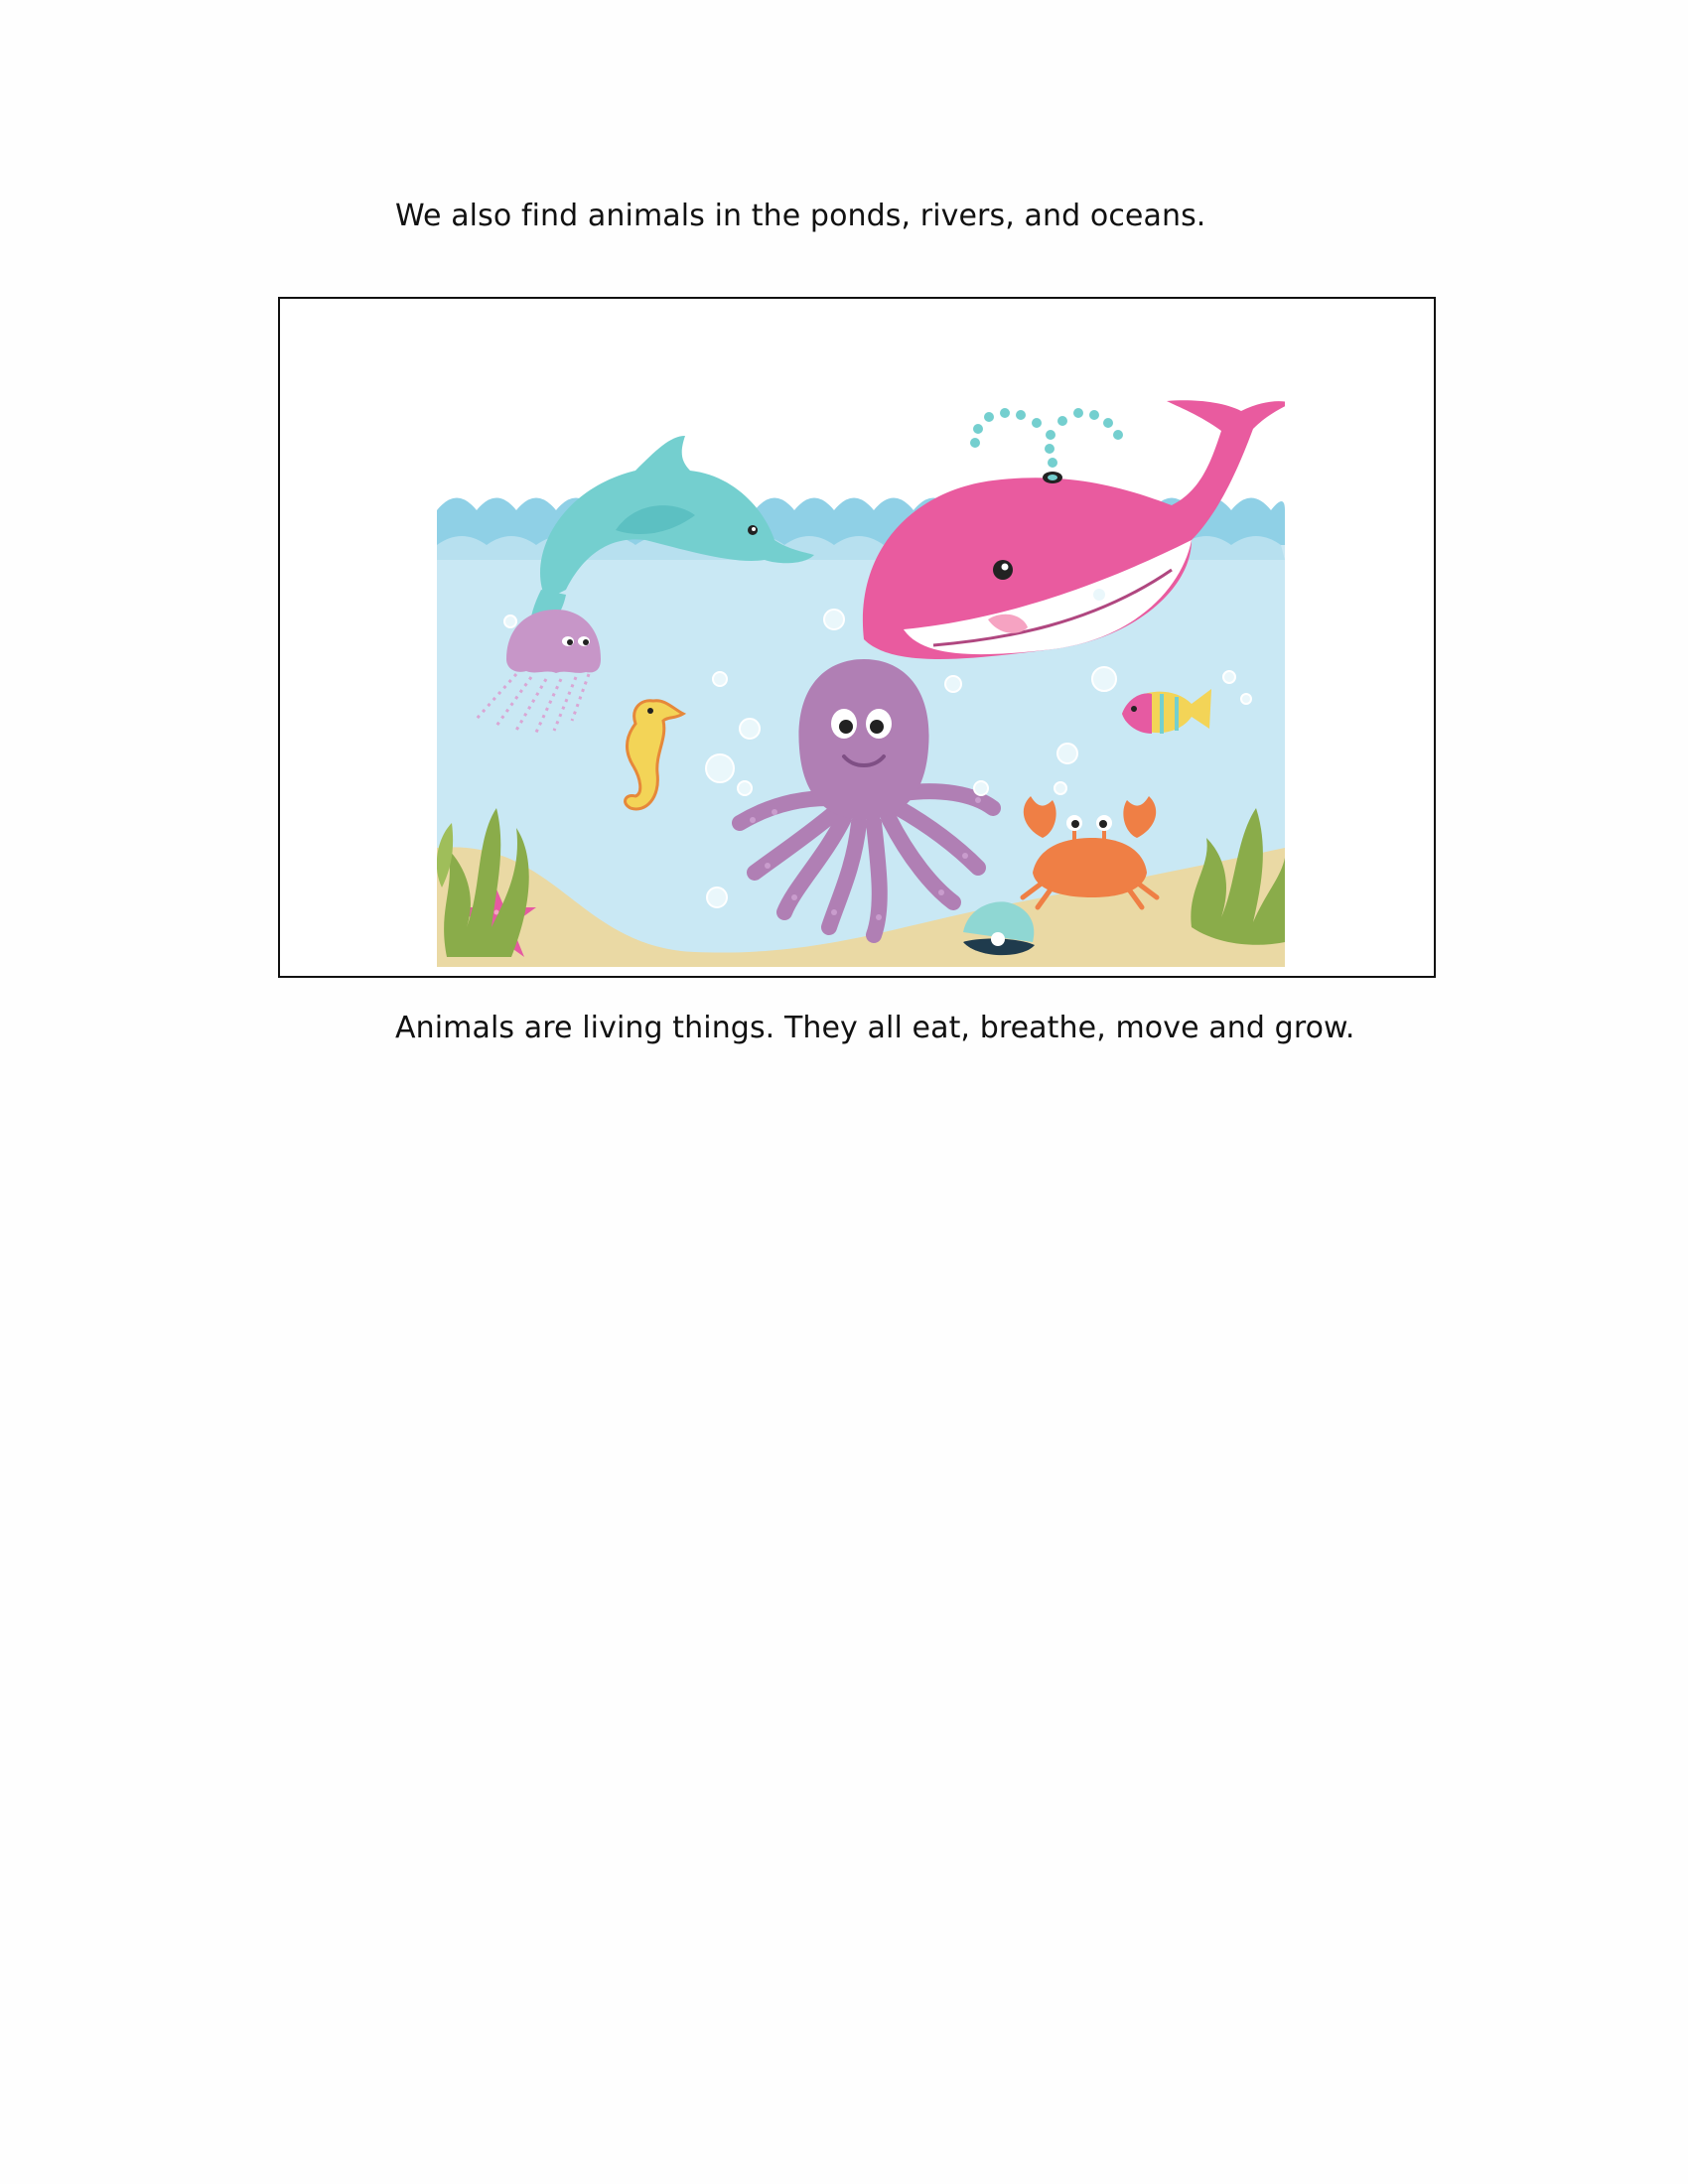  What do you see at coordinates (861, 669) in the screenshot?
I see `ocean-illustration` at bounding box center [861, 669].